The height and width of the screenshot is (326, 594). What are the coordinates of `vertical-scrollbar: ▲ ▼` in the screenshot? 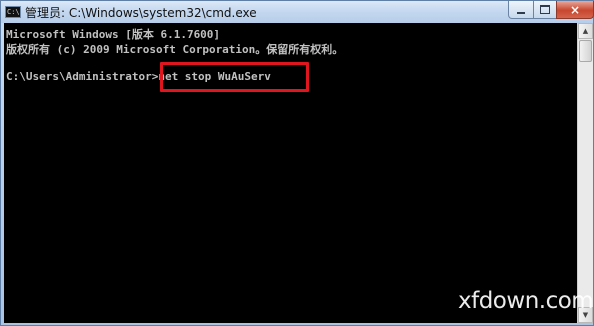 It's located at (585, 173).